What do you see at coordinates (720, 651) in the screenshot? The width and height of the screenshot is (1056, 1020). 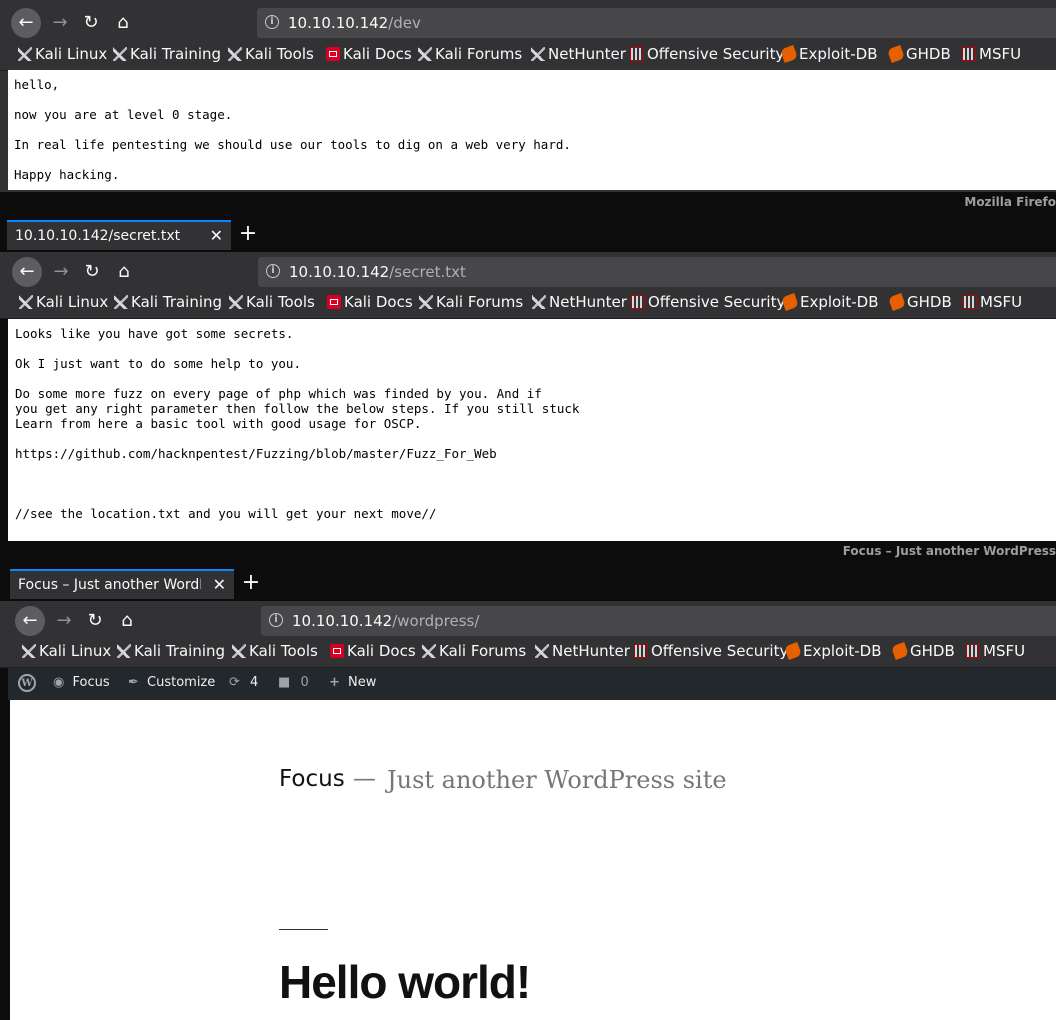 I see `bookmark-label: Offensive Security` at bounding box center [720, 651].